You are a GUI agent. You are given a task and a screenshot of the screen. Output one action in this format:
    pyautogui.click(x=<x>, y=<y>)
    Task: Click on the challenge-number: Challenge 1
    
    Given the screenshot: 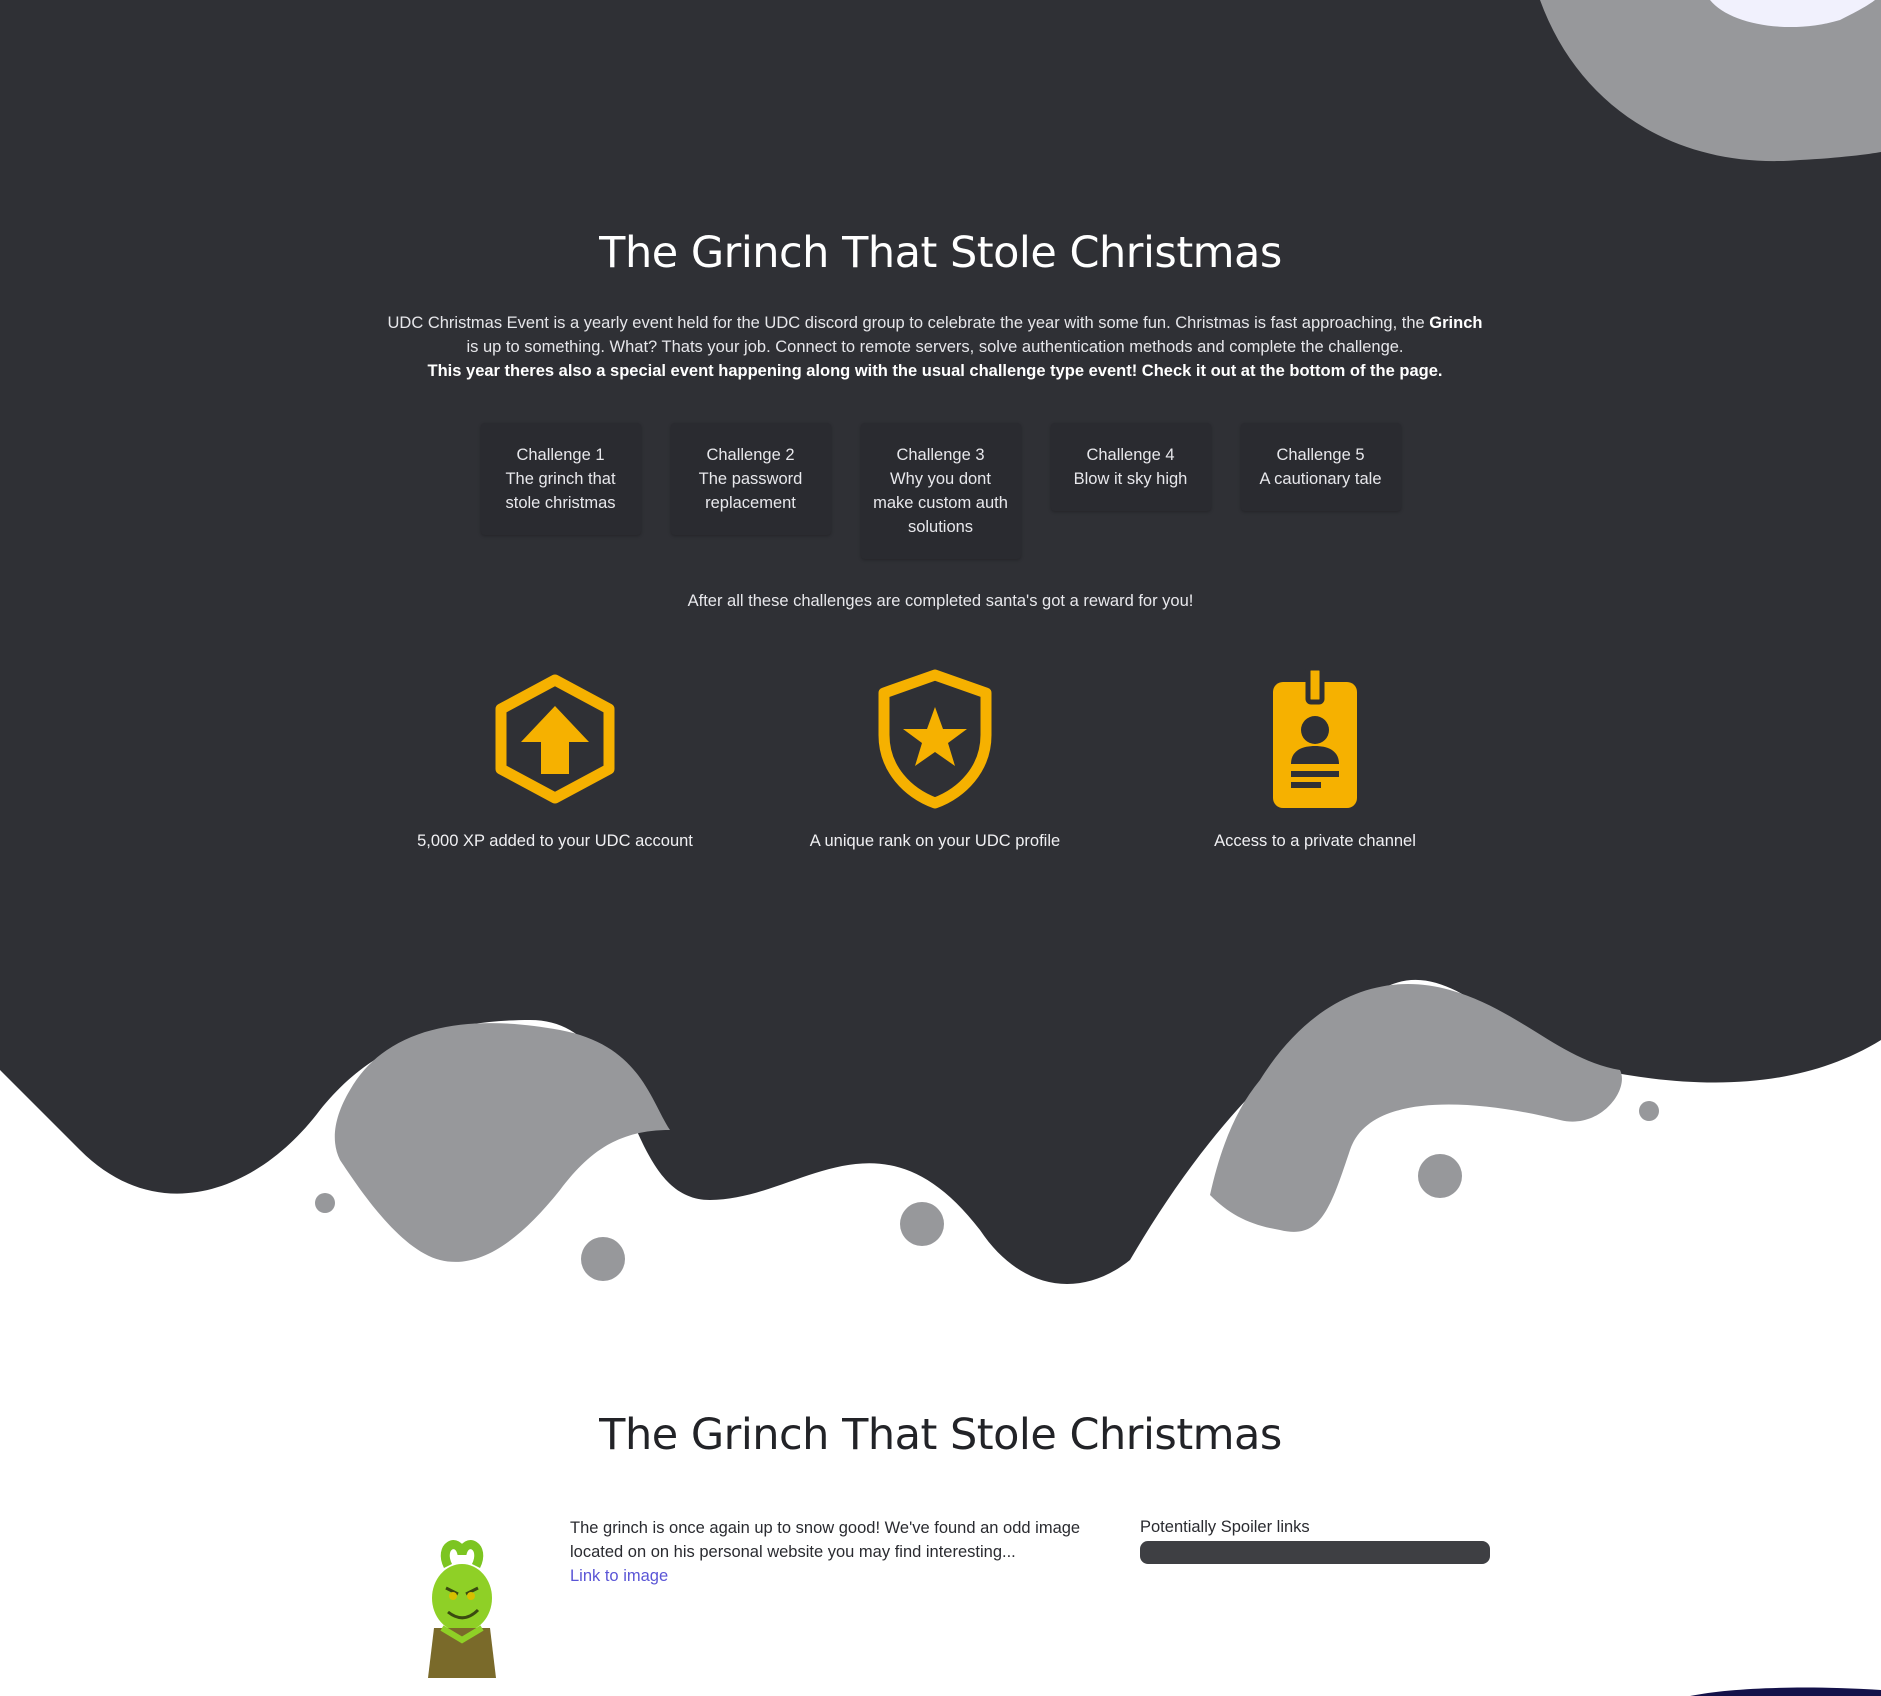 What is the action you would take?
    pyautogui.click(x=560, y=455)
    